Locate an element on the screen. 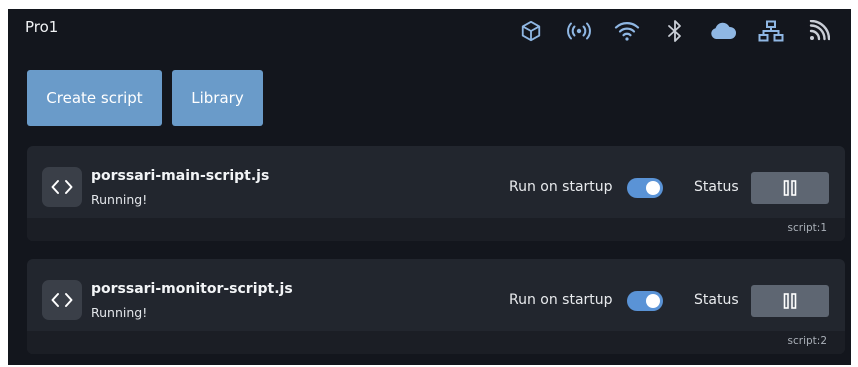 The height and width of the screenshot is (367, 858). cube-icon is located at coordinates (531, 31).